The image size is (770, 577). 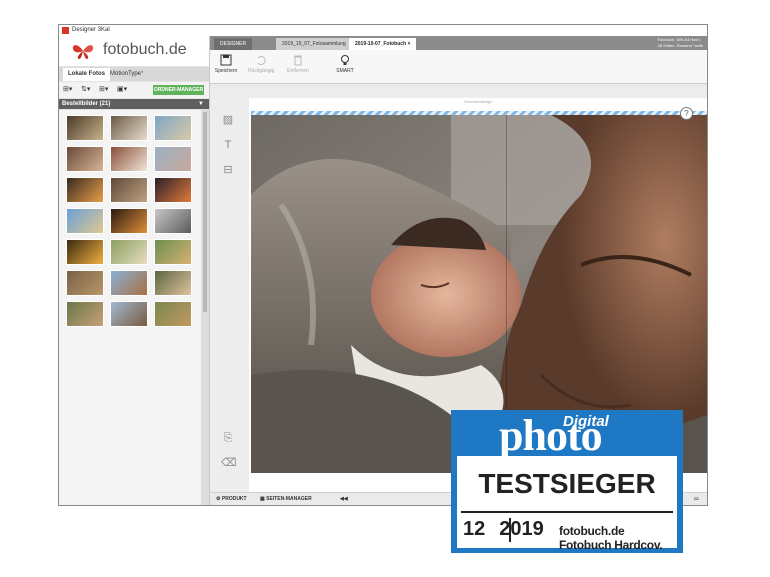 I want to click on prev-page-button: ◀◀, so click(x=344, y=499).